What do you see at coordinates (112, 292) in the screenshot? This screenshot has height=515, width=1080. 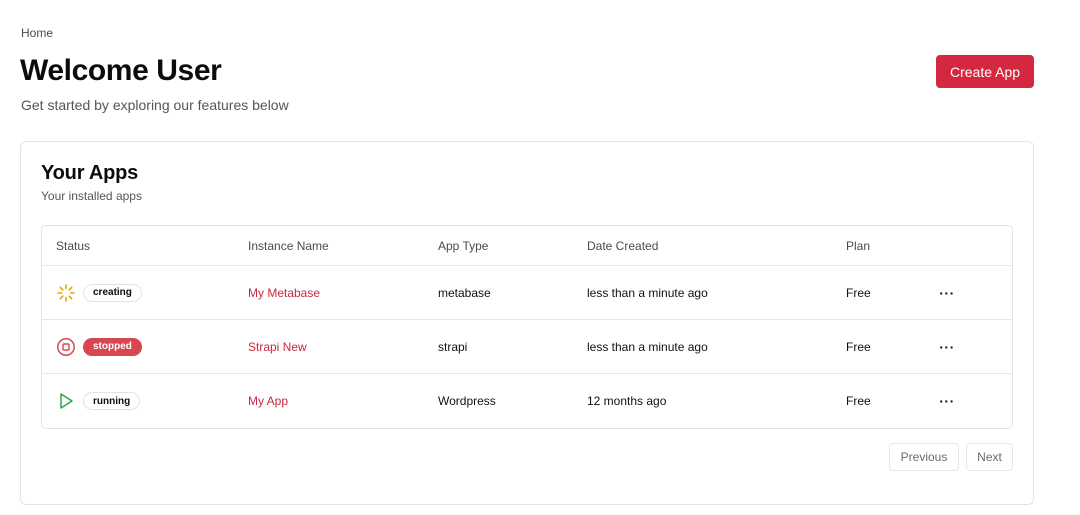 I see `status-badge: creating` at bounding box center [112, 292].